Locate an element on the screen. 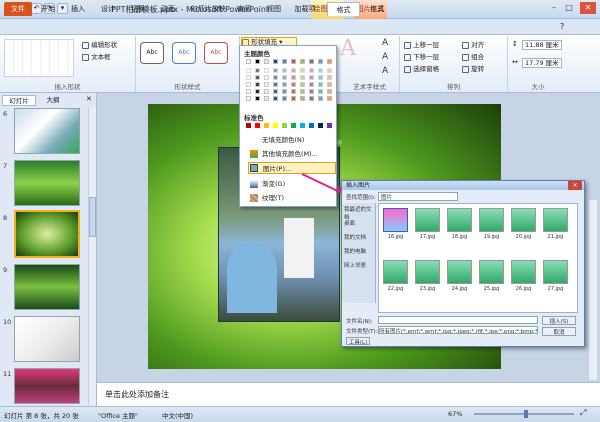  text-outline-icon: A is located at coordinates (385, 57).